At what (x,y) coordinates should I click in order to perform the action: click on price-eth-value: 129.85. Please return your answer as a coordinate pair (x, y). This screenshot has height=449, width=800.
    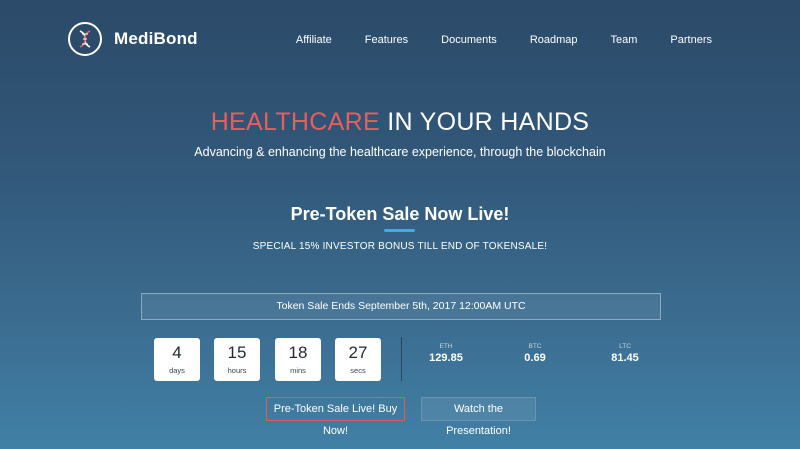
    Looking at the image, I should click on (446, 358).